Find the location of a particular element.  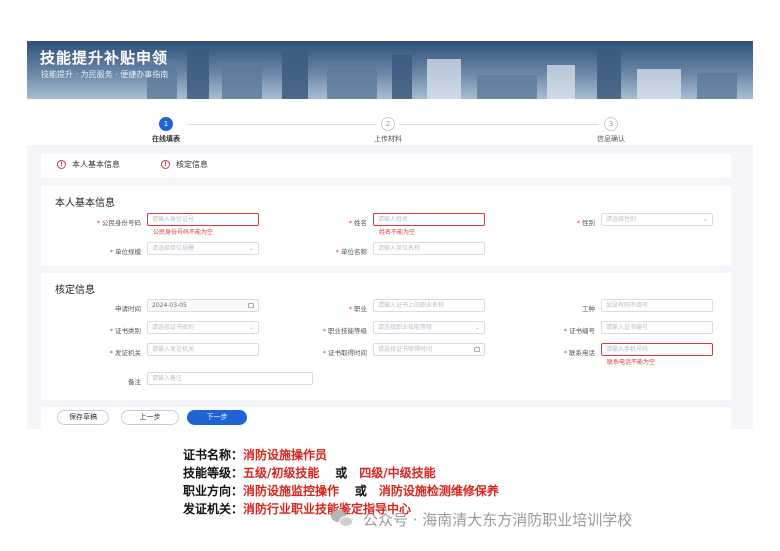

next-step-button: 下一步 is located at coordinates (217, 417).